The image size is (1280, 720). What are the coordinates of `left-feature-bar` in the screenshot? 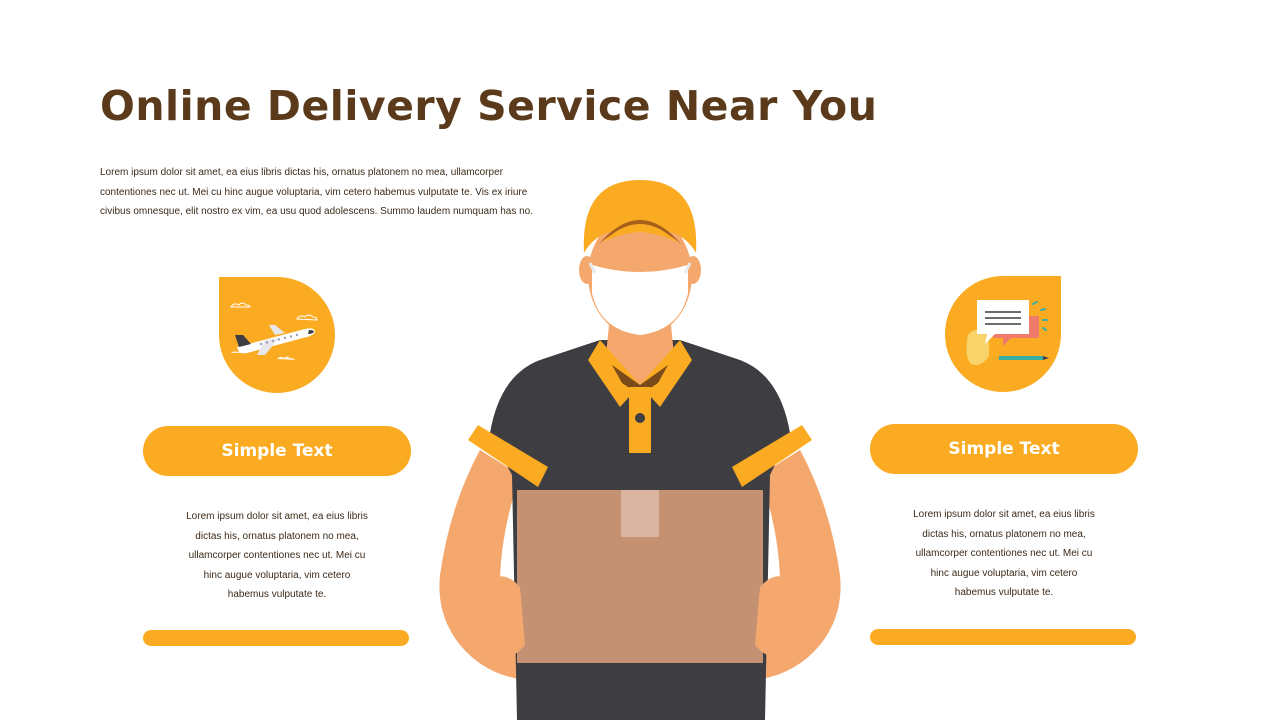 It's located at (276, 638).